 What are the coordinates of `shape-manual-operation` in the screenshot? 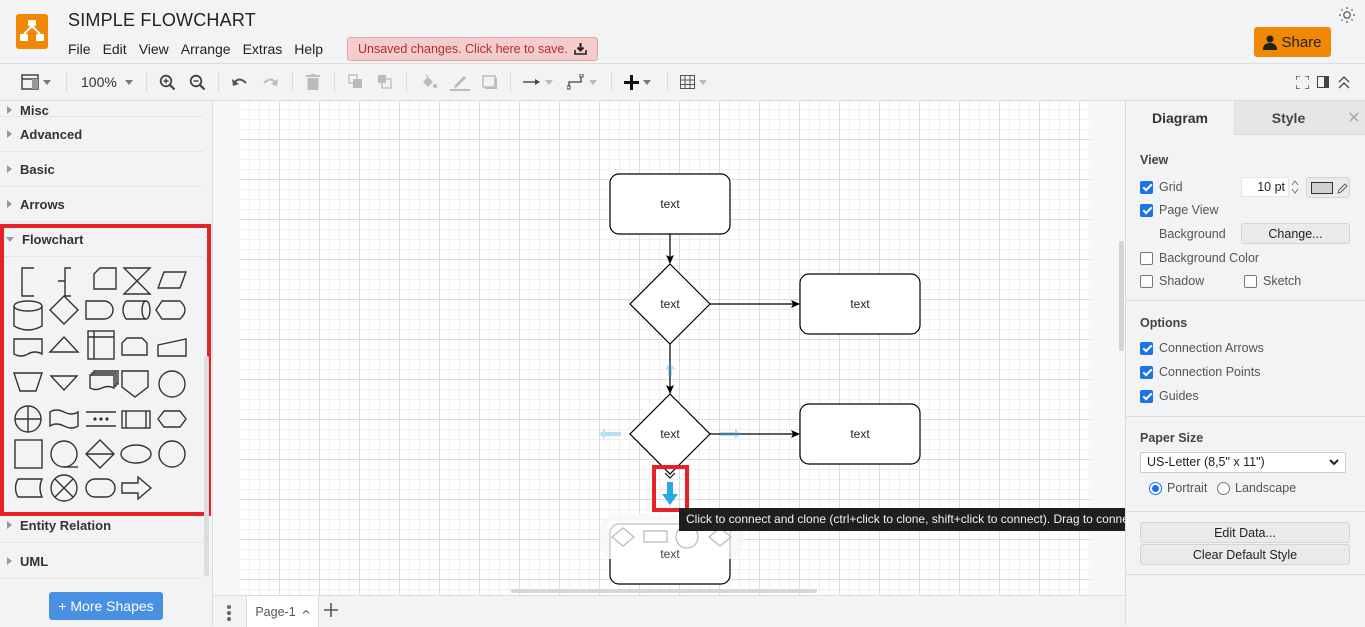 It's located at (28, 382).